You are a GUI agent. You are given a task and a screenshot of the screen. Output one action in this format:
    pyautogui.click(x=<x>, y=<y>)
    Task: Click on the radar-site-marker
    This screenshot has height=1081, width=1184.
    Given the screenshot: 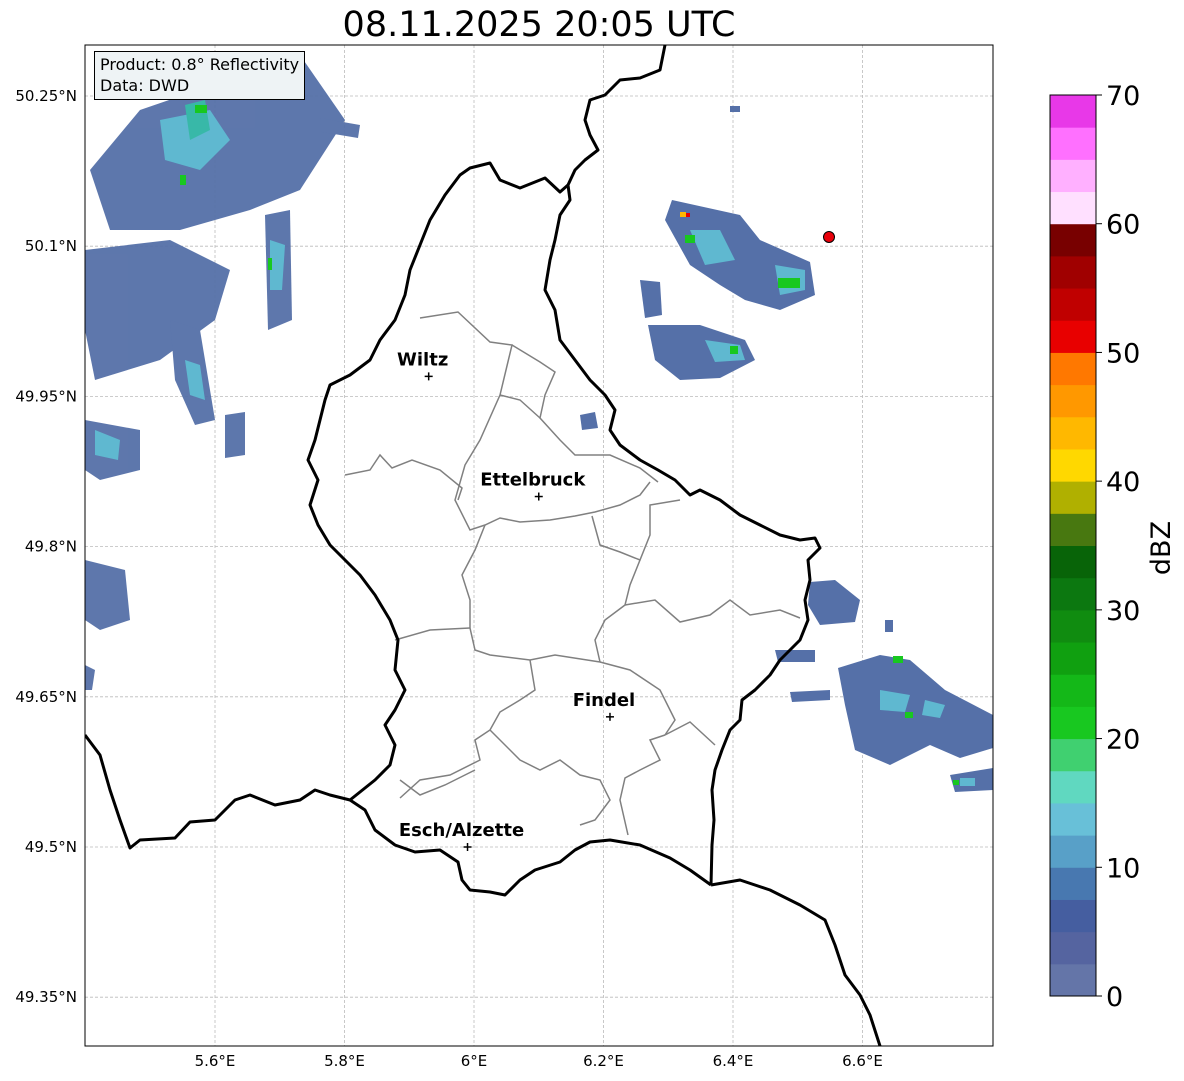 What is the action you would take?
    pyautogui.click(x=829, y=237)
    